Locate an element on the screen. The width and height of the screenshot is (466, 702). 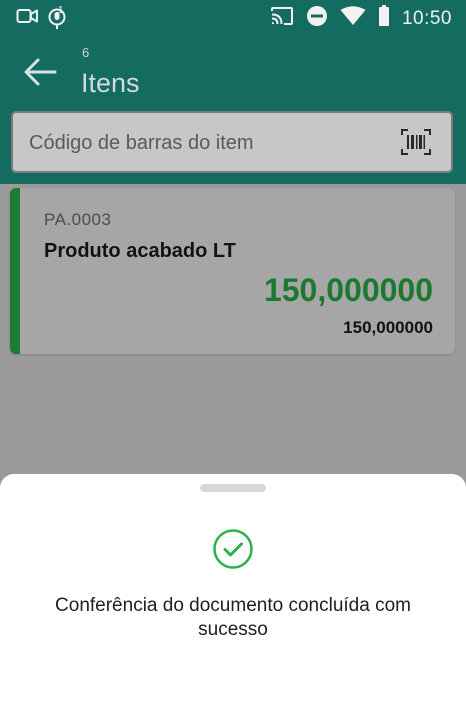
barcode-scan-icon is located at coordinates (416, 142).